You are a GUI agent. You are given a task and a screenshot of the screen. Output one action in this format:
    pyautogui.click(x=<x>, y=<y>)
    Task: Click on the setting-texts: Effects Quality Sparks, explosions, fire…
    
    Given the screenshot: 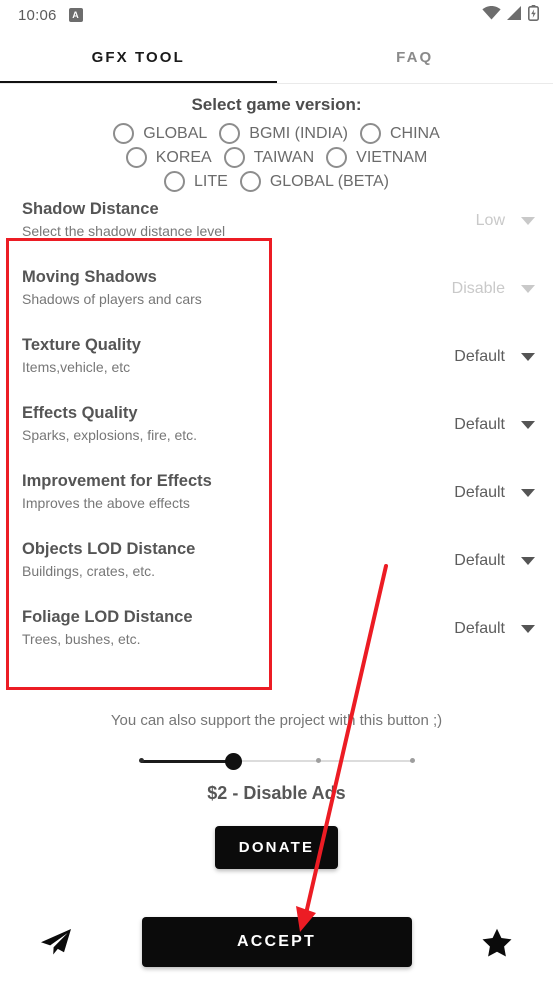 What is the action you would take?
    pyautogui.click(x=235, y=423)
    